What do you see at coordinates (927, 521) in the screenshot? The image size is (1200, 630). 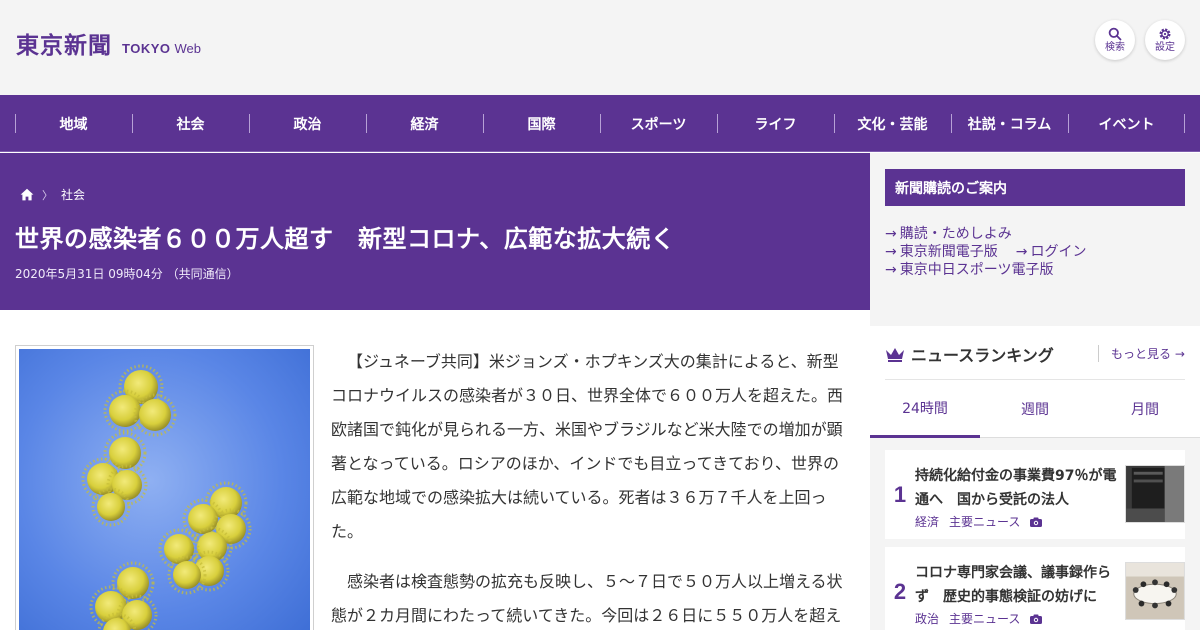 I see `tag-category: 経済` at bounding box center [927, 521].